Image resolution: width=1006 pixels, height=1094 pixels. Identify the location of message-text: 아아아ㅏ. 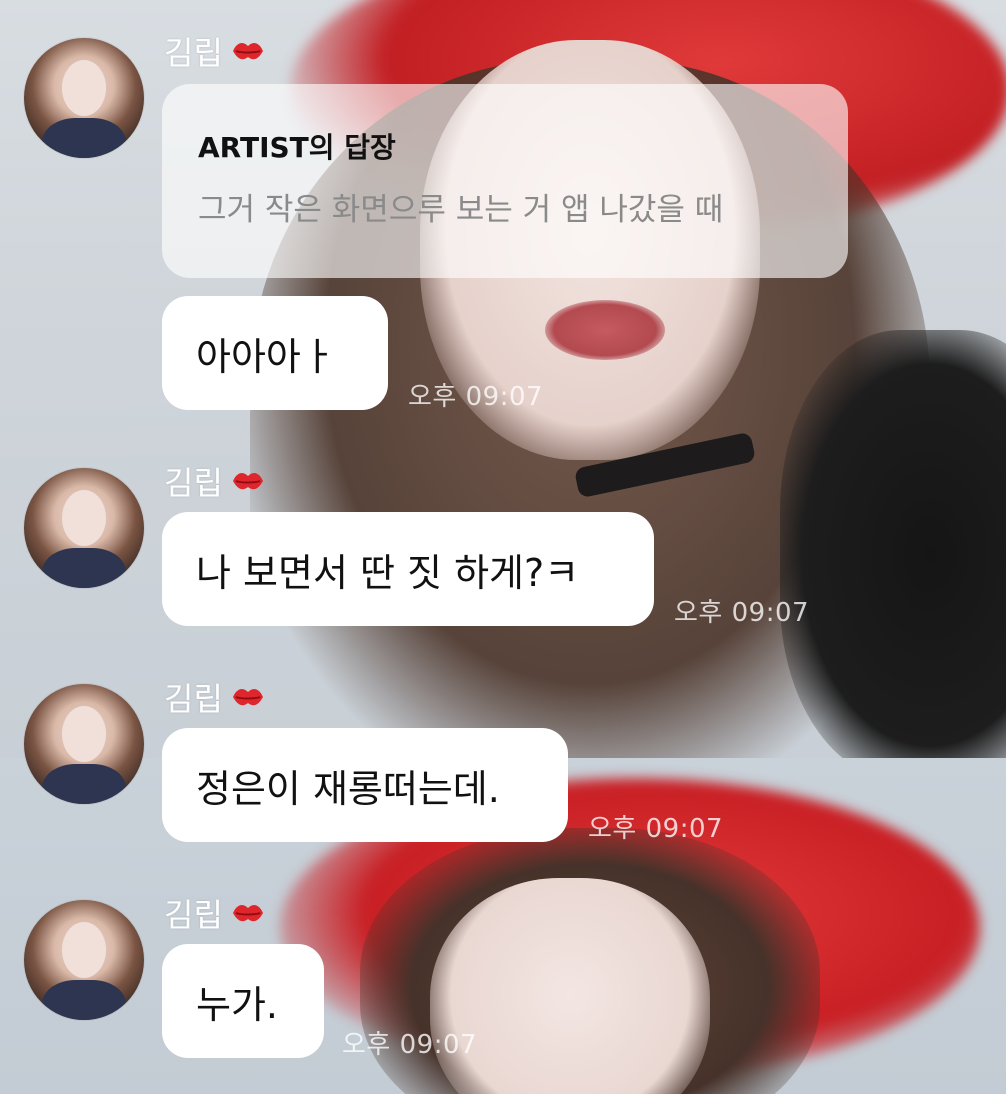
(266, 356).